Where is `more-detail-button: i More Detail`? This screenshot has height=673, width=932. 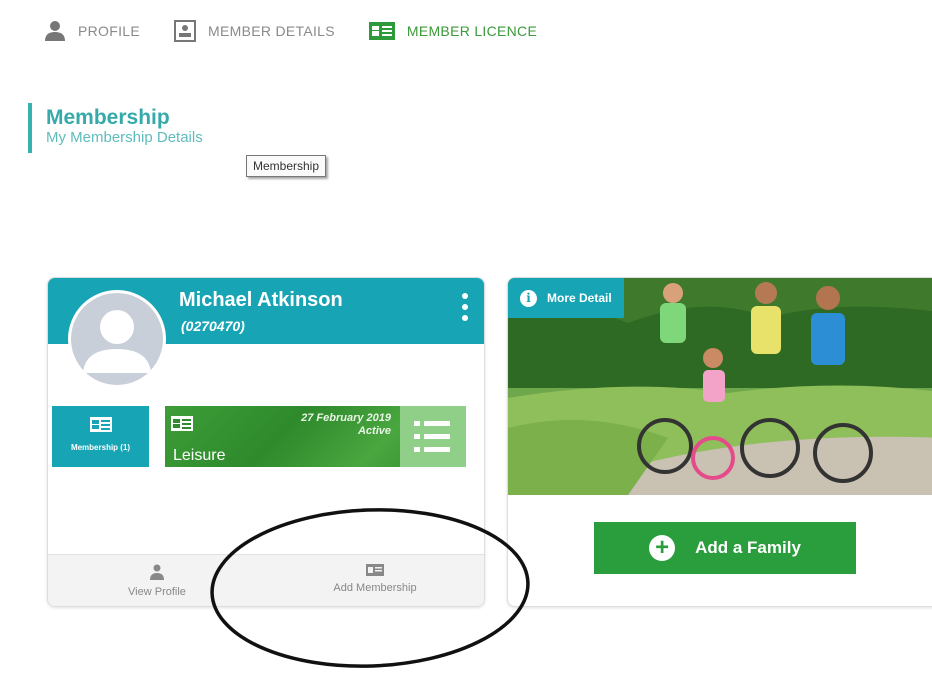 more-detail-button: i More Detail is located at coordinates (566, 298).